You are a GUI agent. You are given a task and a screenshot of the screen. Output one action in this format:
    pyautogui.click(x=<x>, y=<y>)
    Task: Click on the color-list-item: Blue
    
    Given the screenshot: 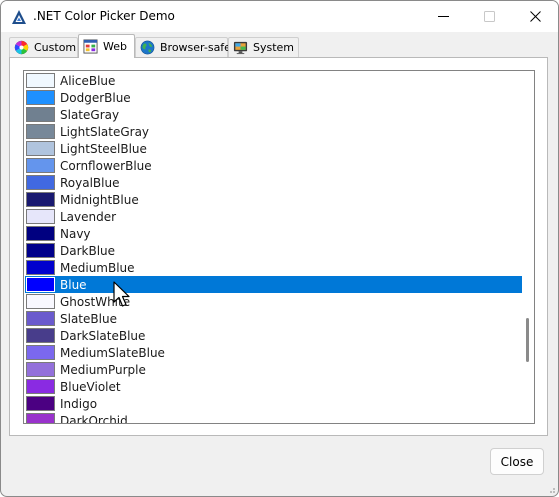 What is the action you would take?
    pyautogui.click(x=273, y=284)
    